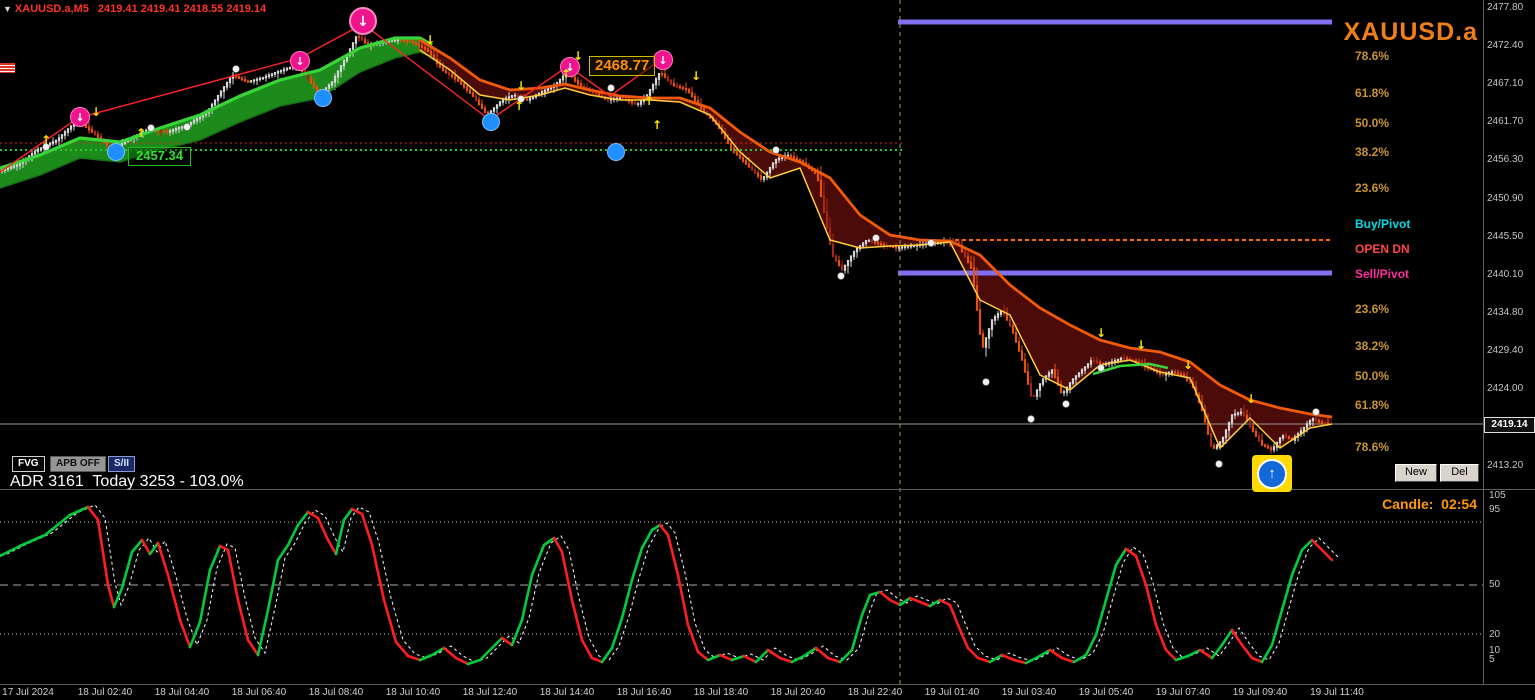  What do you see at coordinates (1183, 692) in the screenshot?
I see `time-axis-label: 19 Jul 07:40` at bounding box center [1183, 692].